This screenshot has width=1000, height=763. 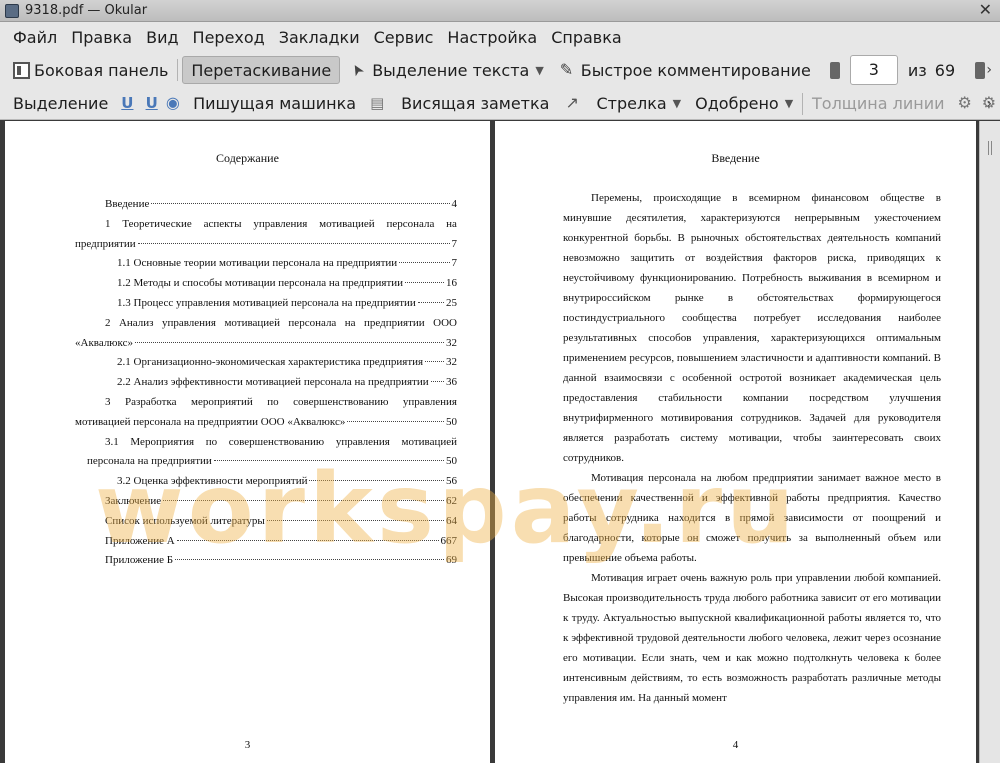 I want to click on menu-go: Переход, so click(x=229, y=37).